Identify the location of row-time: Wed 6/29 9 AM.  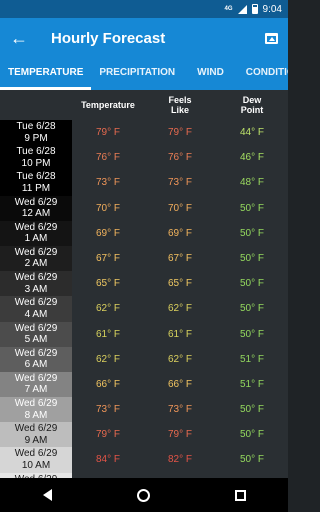
(36, 435).